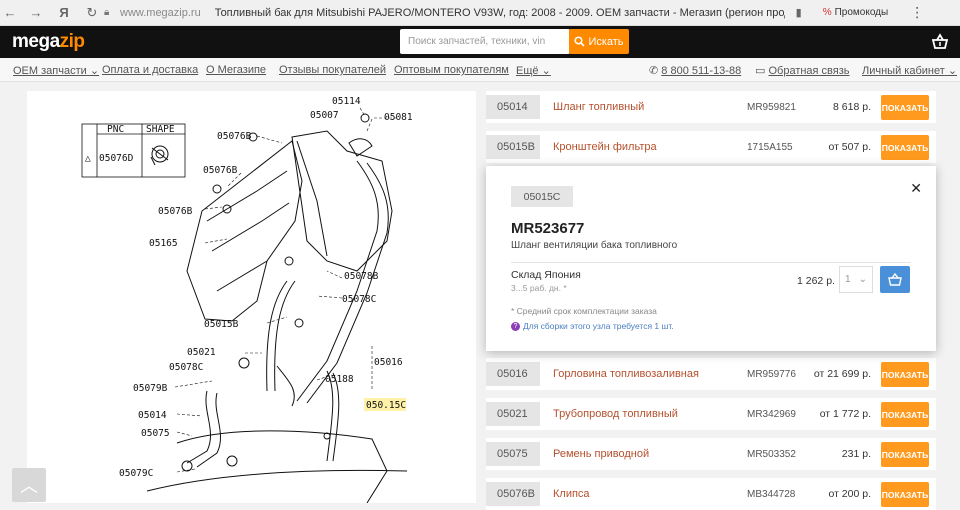 Image resolution: width=960 pixels, height=510 pixels. Describe the element at coordinates (615, 414) in the screenshot. I see `part-name-link: Трубопровод топливный` at that location.